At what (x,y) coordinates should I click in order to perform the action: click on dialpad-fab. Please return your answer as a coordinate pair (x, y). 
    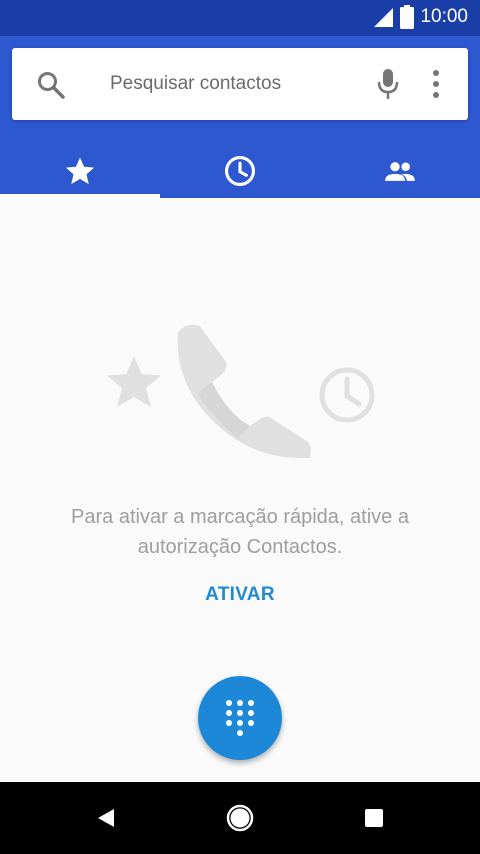
    Looking at the image, I should click on (240, 718).